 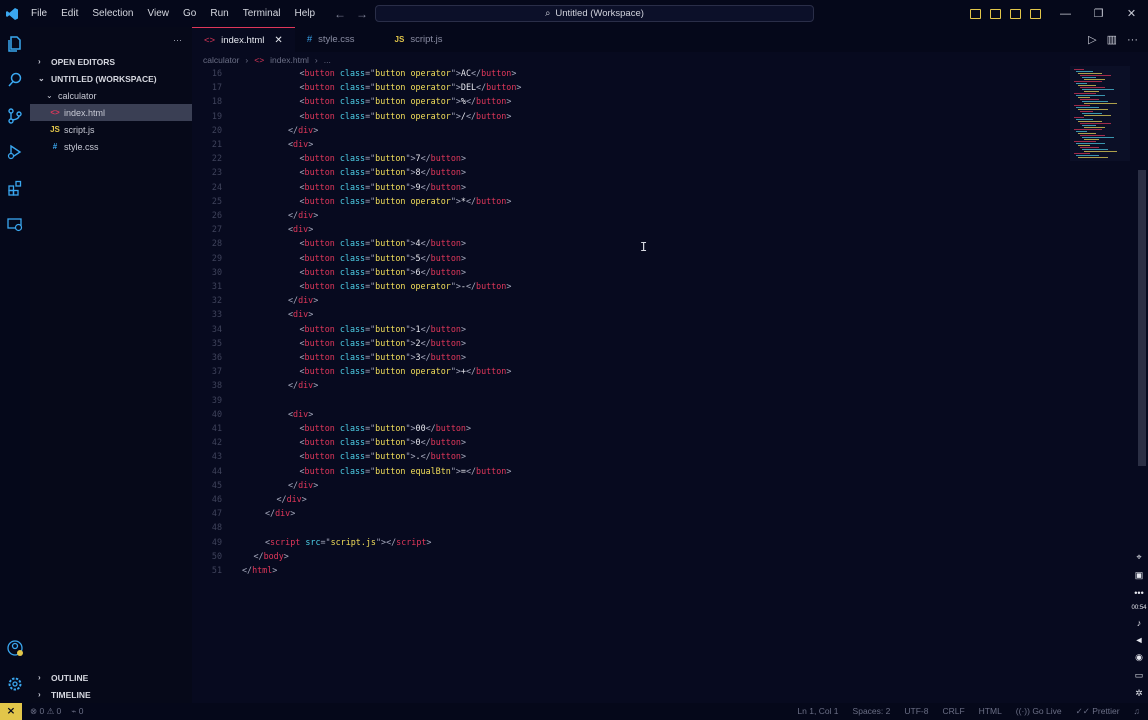 I want to click on file-item-index-html: <> index.html, so click(x=111, y=112).